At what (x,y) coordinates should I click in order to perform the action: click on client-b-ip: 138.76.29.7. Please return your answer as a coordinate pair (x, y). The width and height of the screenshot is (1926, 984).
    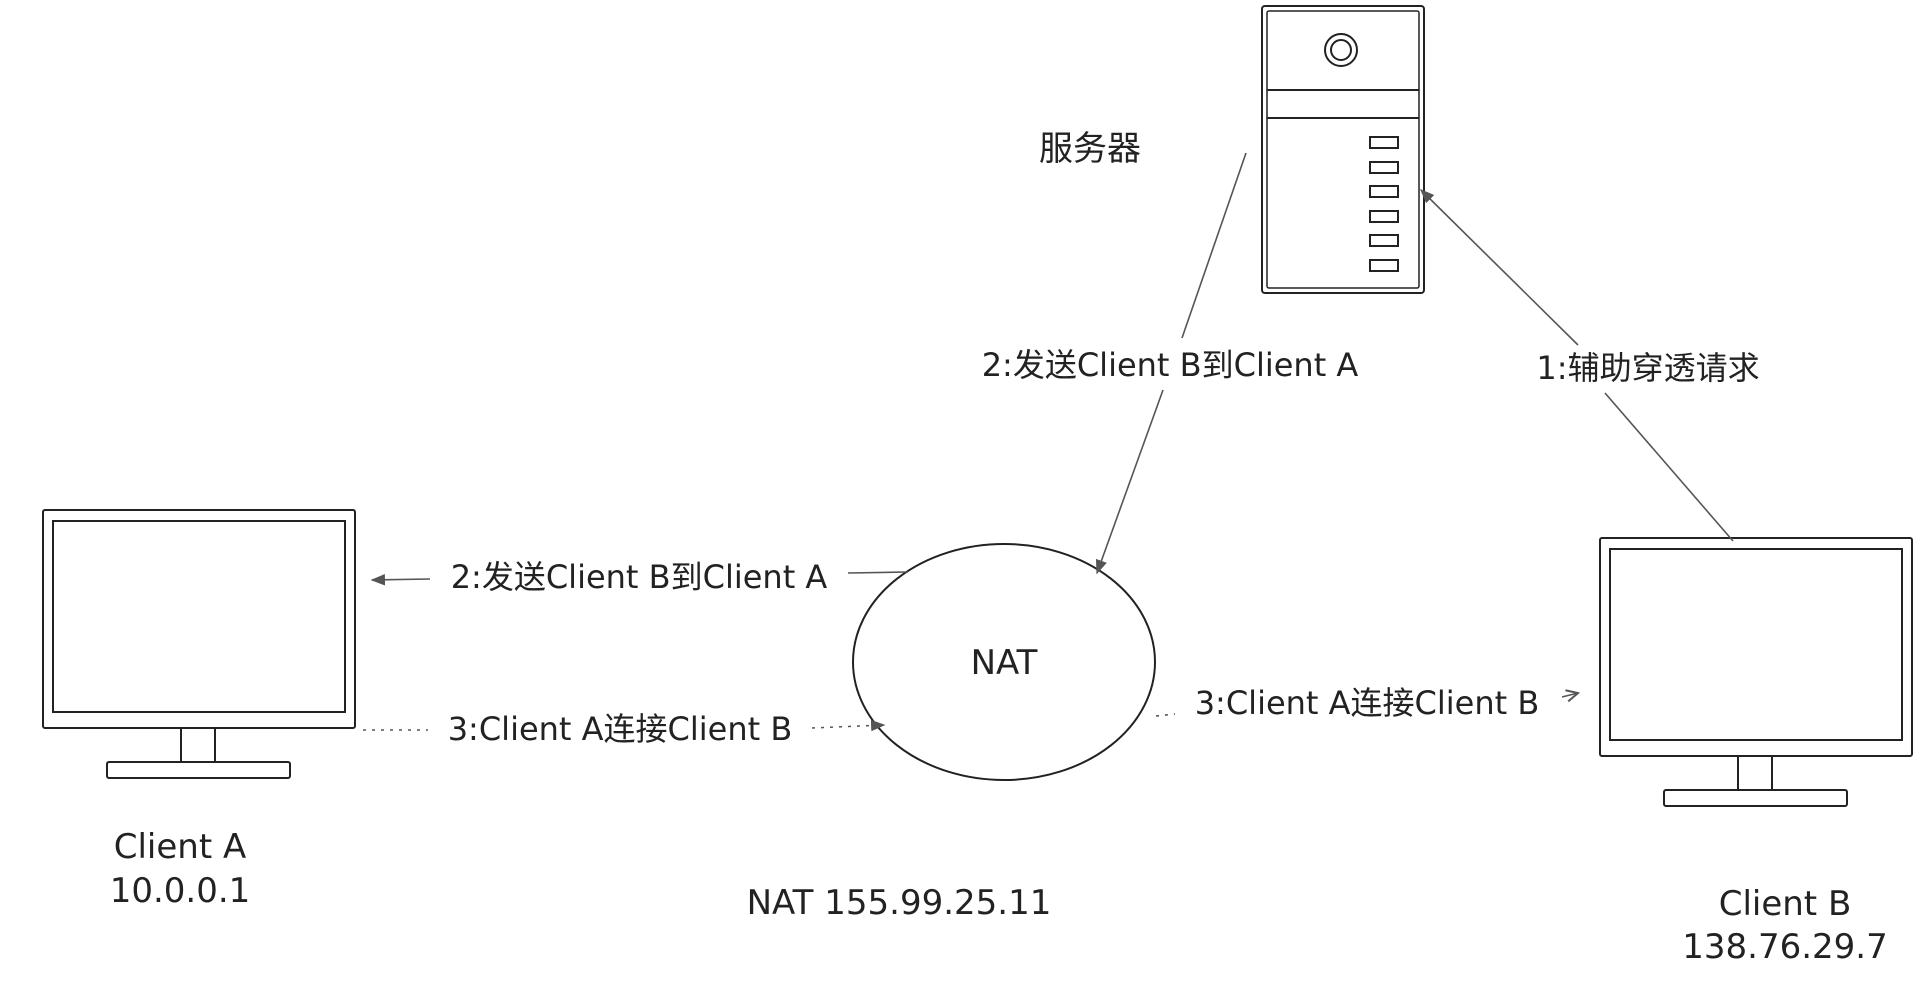
    Looking at the image, I should click on (1784, 947).